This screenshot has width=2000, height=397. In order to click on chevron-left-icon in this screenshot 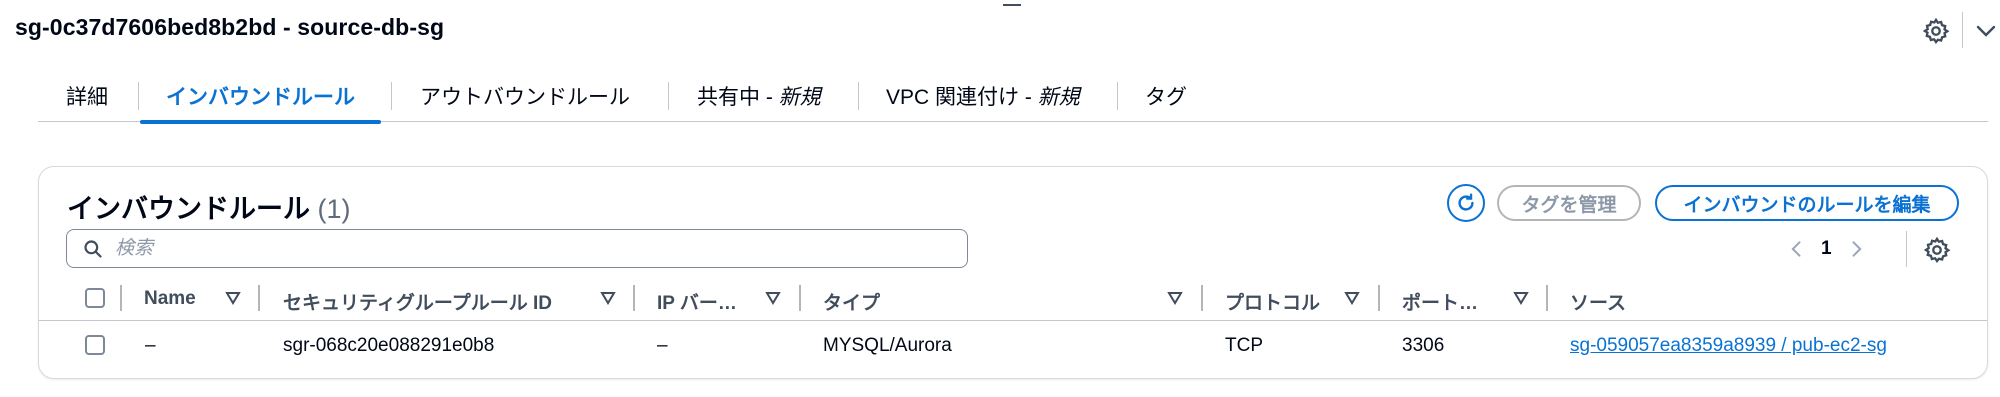, I will do `click(1797, 249)`.